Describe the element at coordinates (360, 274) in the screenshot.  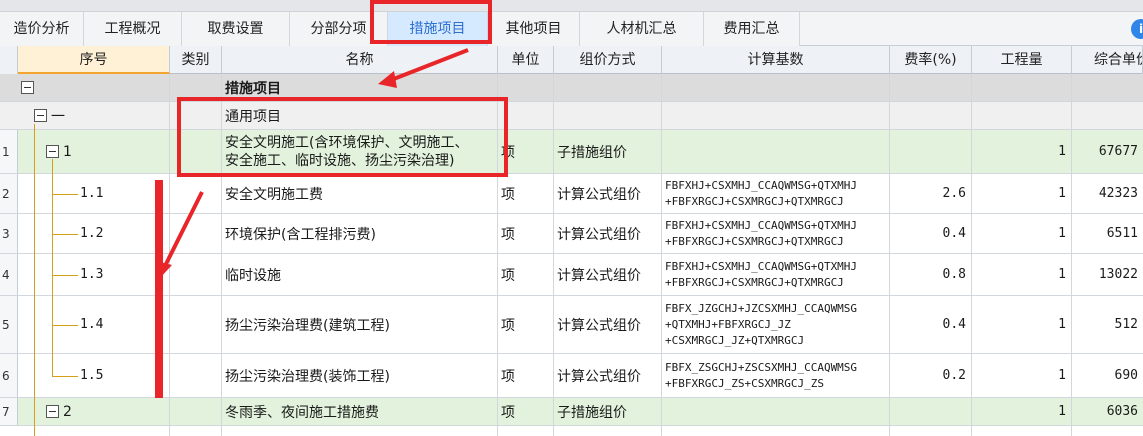
I see `name-cell: 临时设施` at that location.